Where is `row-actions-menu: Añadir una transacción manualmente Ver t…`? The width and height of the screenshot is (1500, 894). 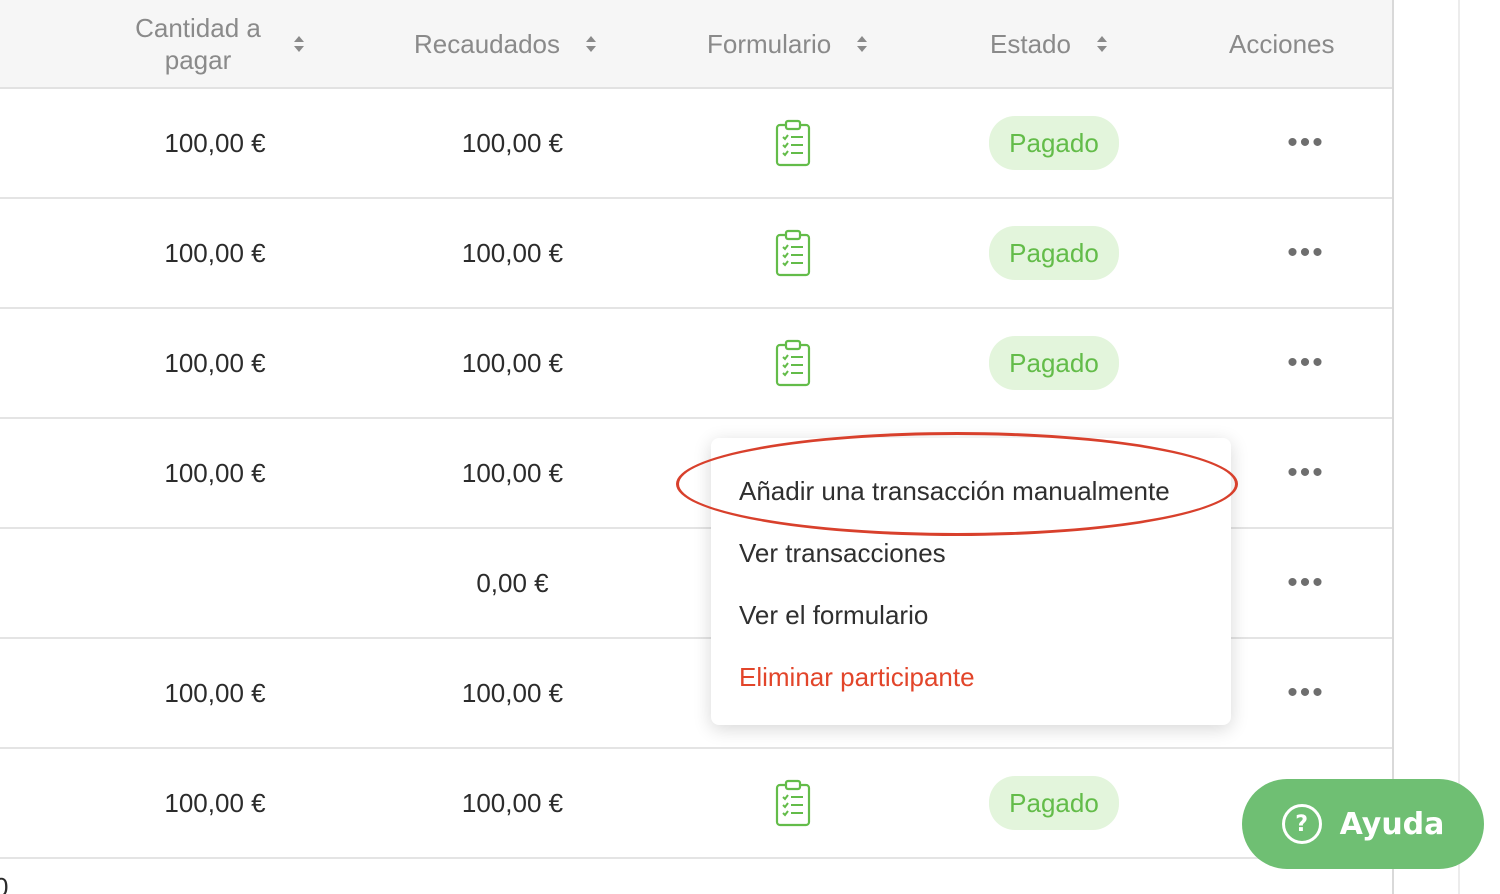
row-actions-menu: Añadir una transacción manualmente Ver t… is located at coordinates (971, 581).